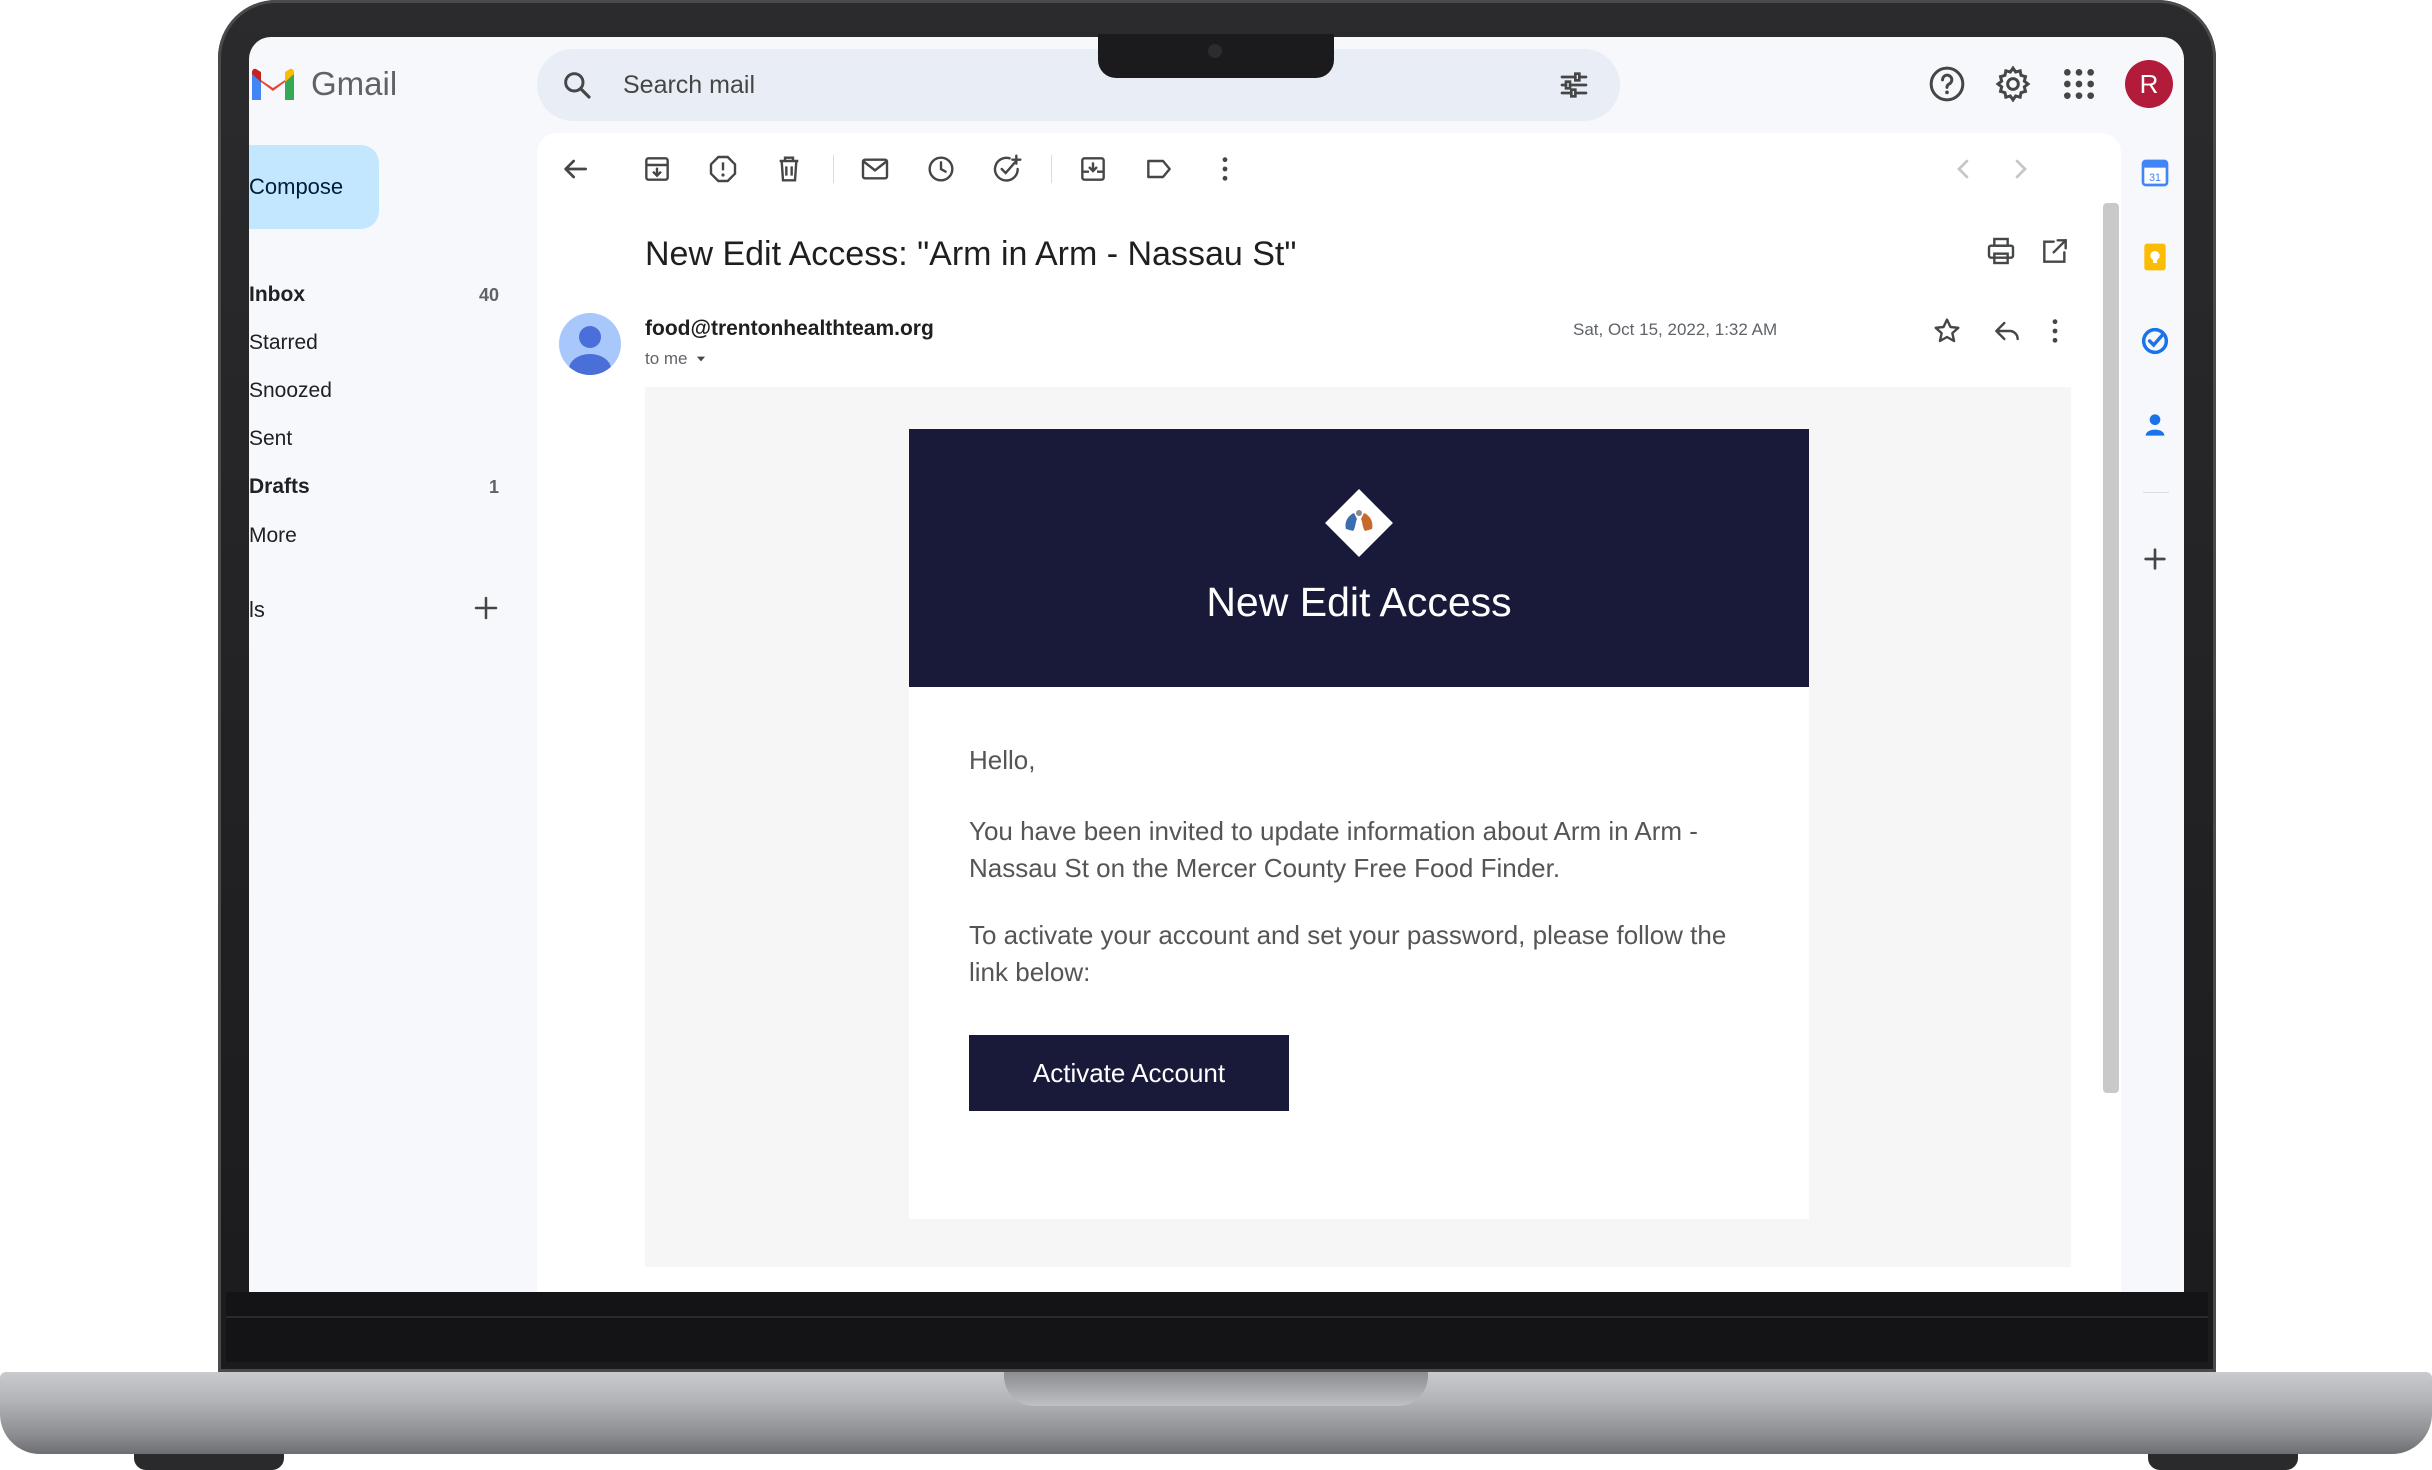  What do you see at coordinates (577, 85) in the screenshot?
I see `search-icon` at bounding box center [577, 85].